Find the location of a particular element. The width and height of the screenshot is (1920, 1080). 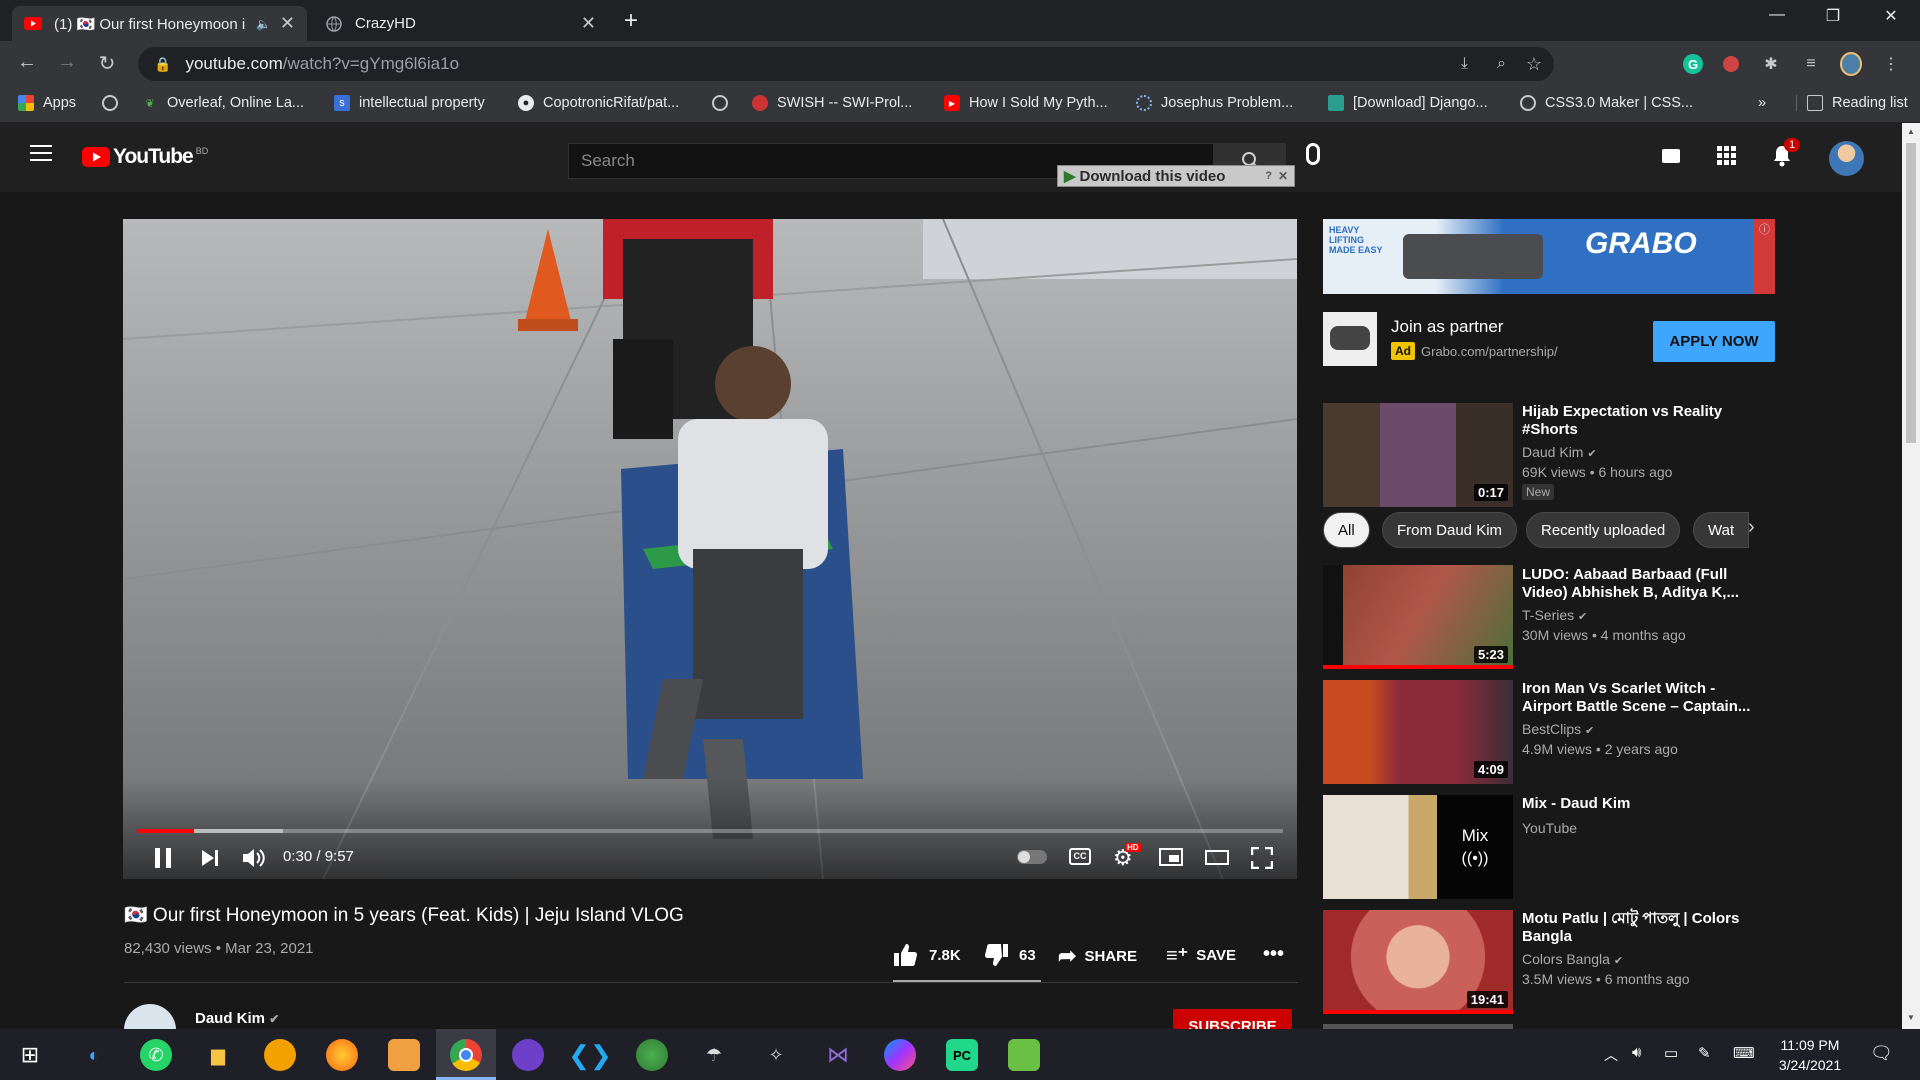

related-title: Mix - Daud Kim is located at coordinates (1639, 804).